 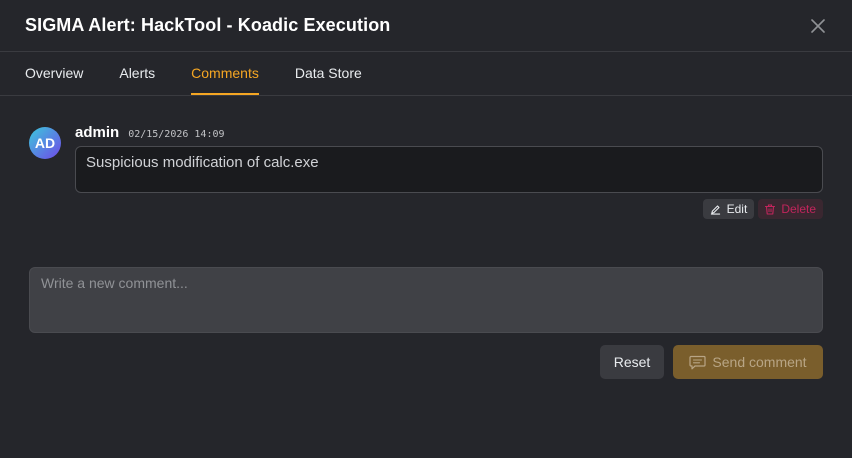 I want to click on close-button, so click(x=818, y=26).